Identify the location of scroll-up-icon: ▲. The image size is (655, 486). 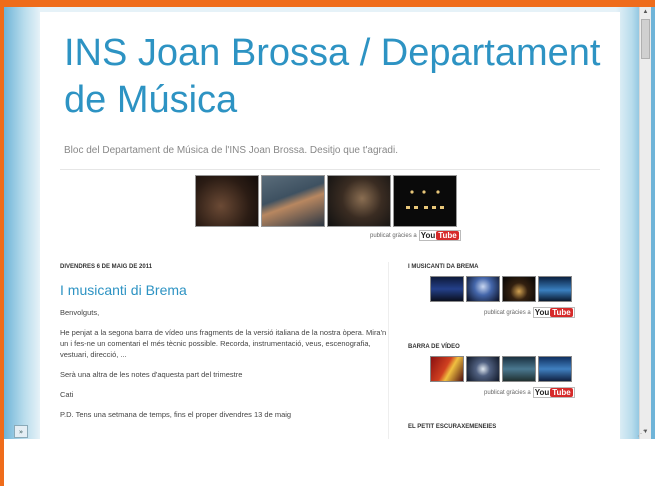
(645, 12).